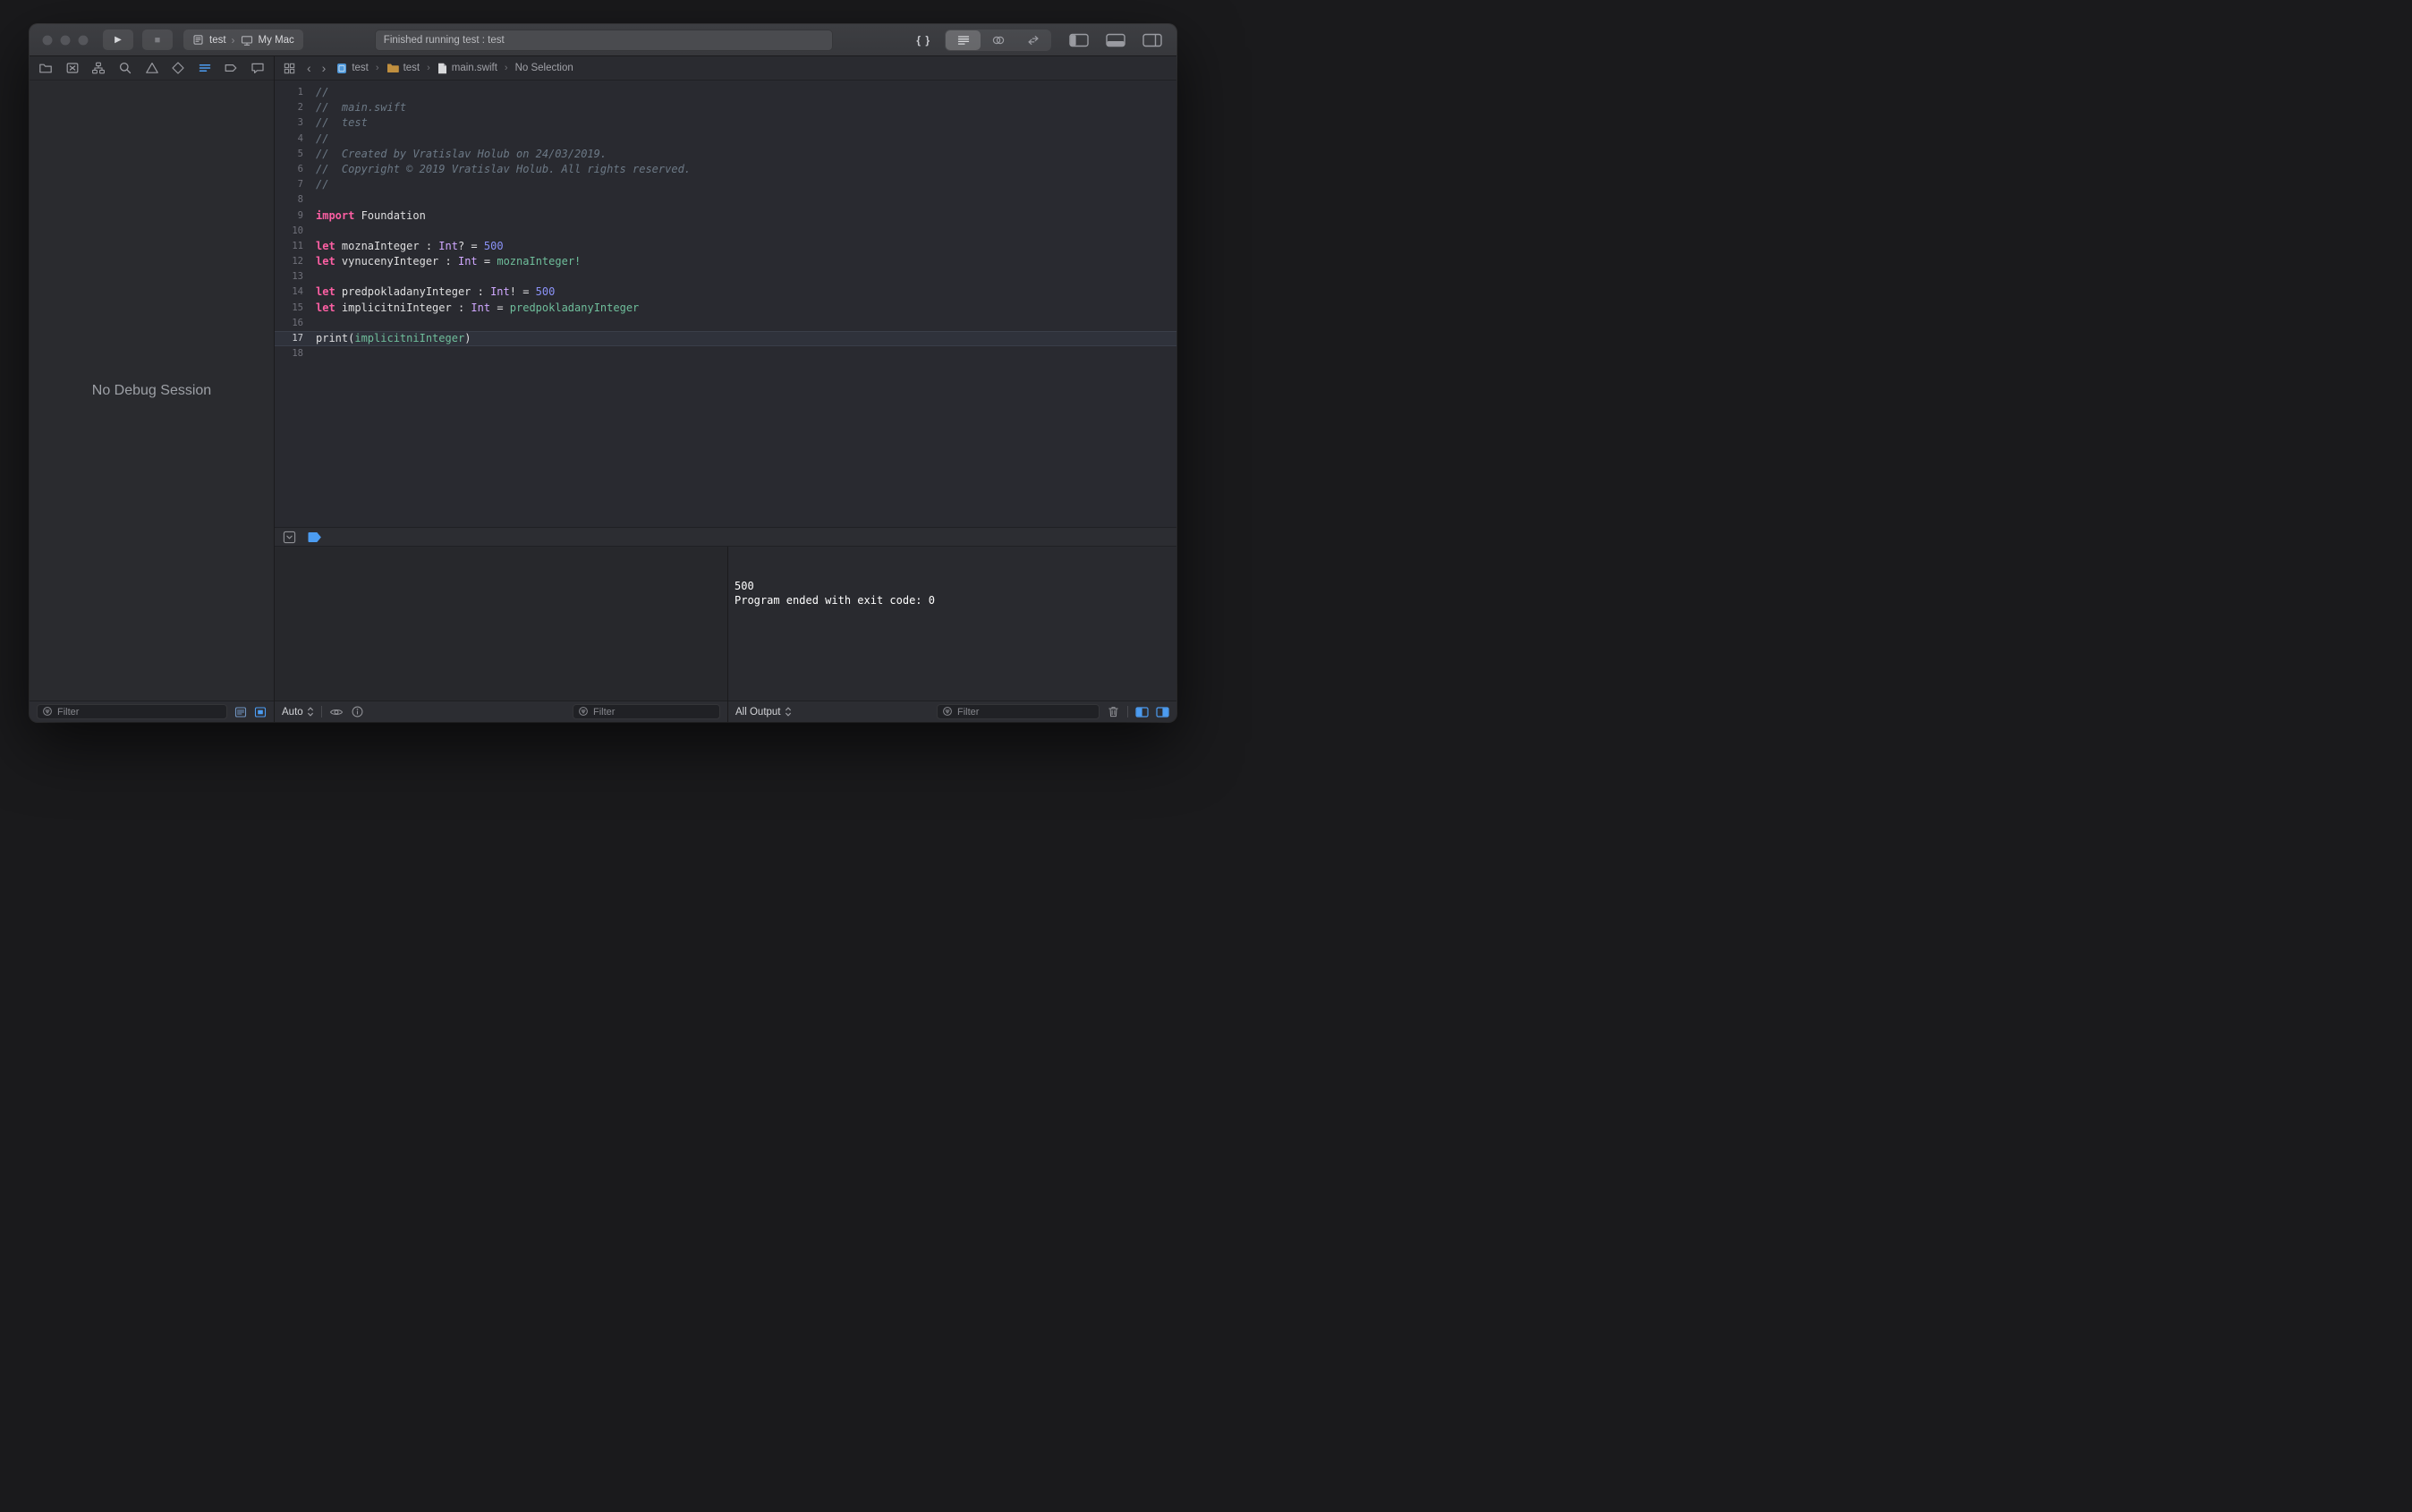 The image size is (2412, 1512). What do you see at coordinates (1152, 40) in the screenshot?
I see `toggle-inspectors-button` at bounding box center [1152, 40].